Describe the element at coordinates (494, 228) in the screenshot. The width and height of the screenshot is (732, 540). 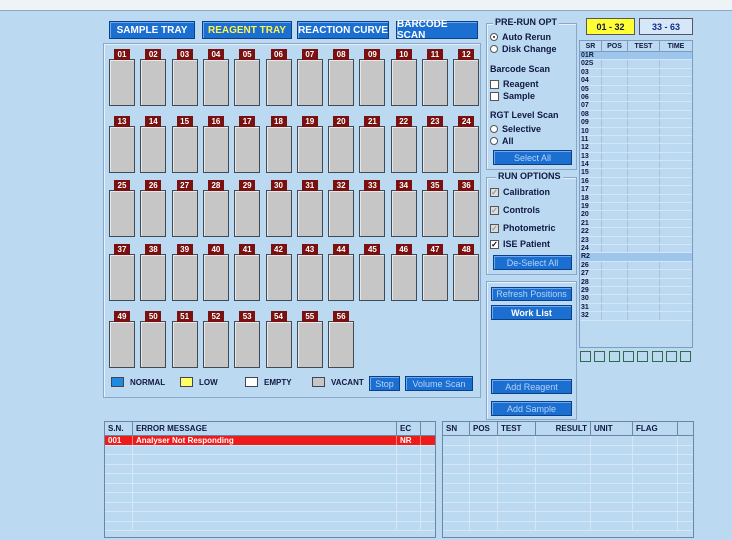
I see `photometric-checkbox: ✓` at that location.